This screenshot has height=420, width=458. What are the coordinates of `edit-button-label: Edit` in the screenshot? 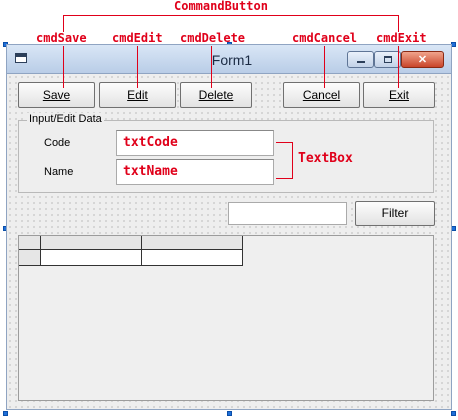 It's located at (137, 95).